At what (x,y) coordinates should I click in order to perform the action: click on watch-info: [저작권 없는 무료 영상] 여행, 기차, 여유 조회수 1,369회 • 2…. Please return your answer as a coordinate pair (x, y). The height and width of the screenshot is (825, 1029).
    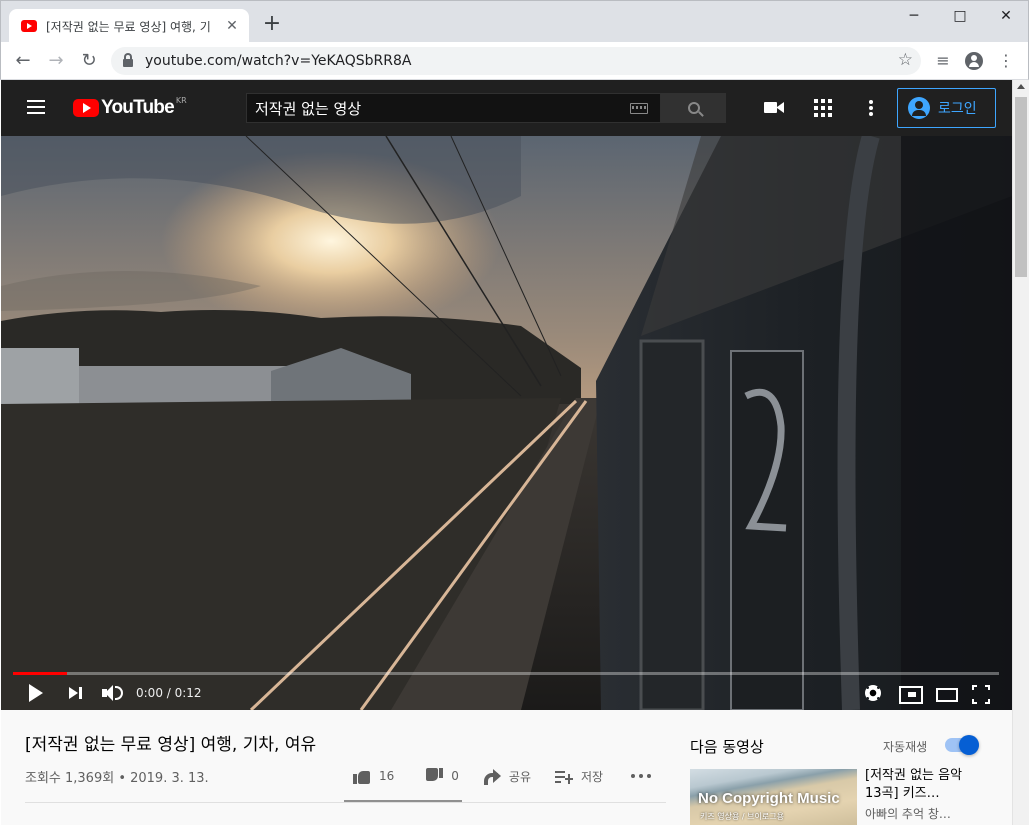
    Looking at the image, I should click on (506, 767).